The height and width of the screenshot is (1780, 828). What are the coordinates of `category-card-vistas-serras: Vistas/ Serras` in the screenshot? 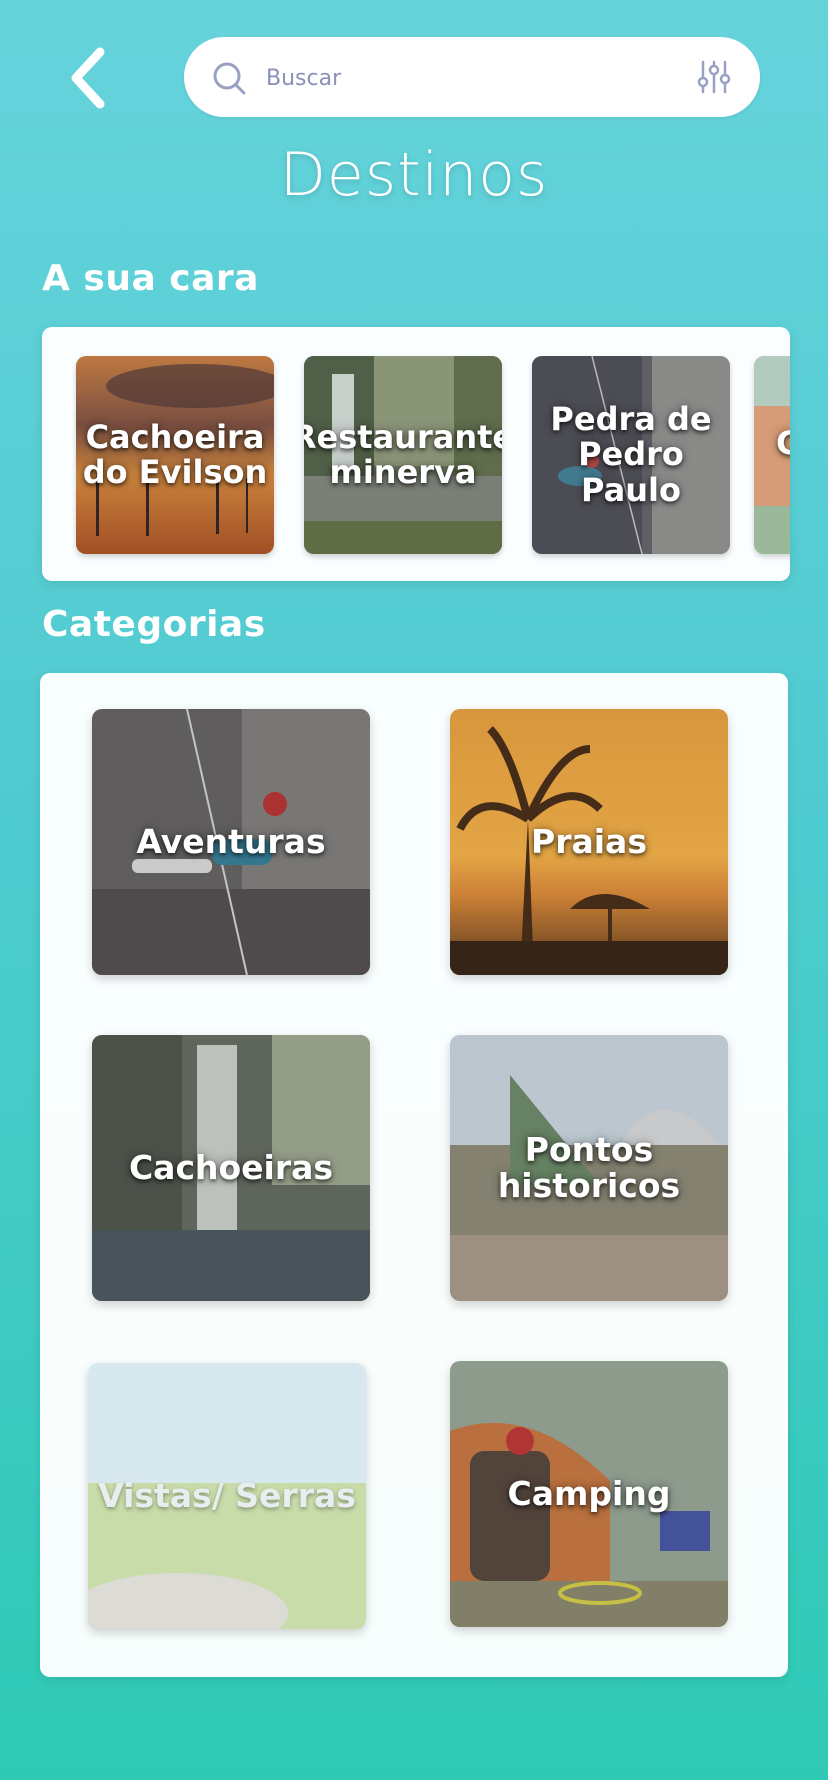 It's located at (227, 1496).